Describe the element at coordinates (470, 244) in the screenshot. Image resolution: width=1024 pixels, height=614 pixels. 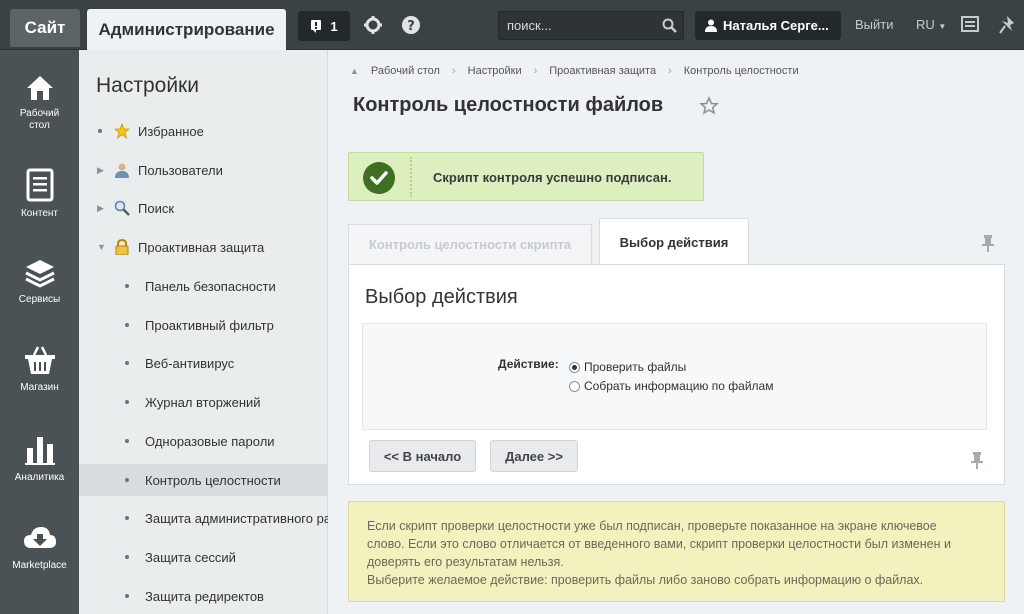
I see `tab-script-integrity: Контроль целостности скрипта` at that location.